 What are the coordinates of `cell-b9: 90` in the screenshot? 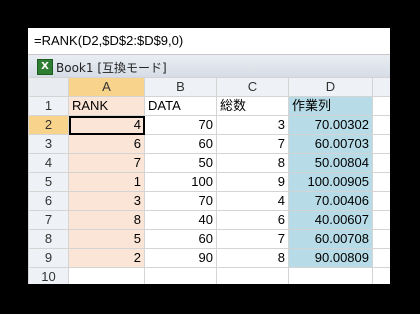 It's located at (180, 258).